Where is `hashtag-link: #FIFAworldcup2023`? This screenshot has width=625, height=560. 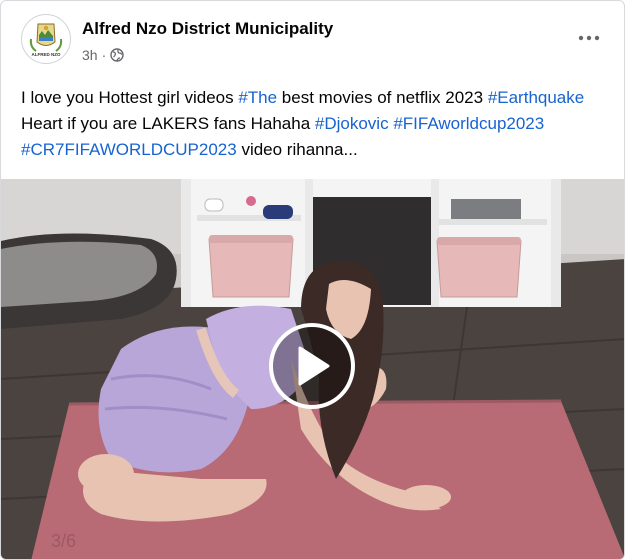 hashtag-link: #FIFAworldcup2023 is located at coordinates (468, 123).